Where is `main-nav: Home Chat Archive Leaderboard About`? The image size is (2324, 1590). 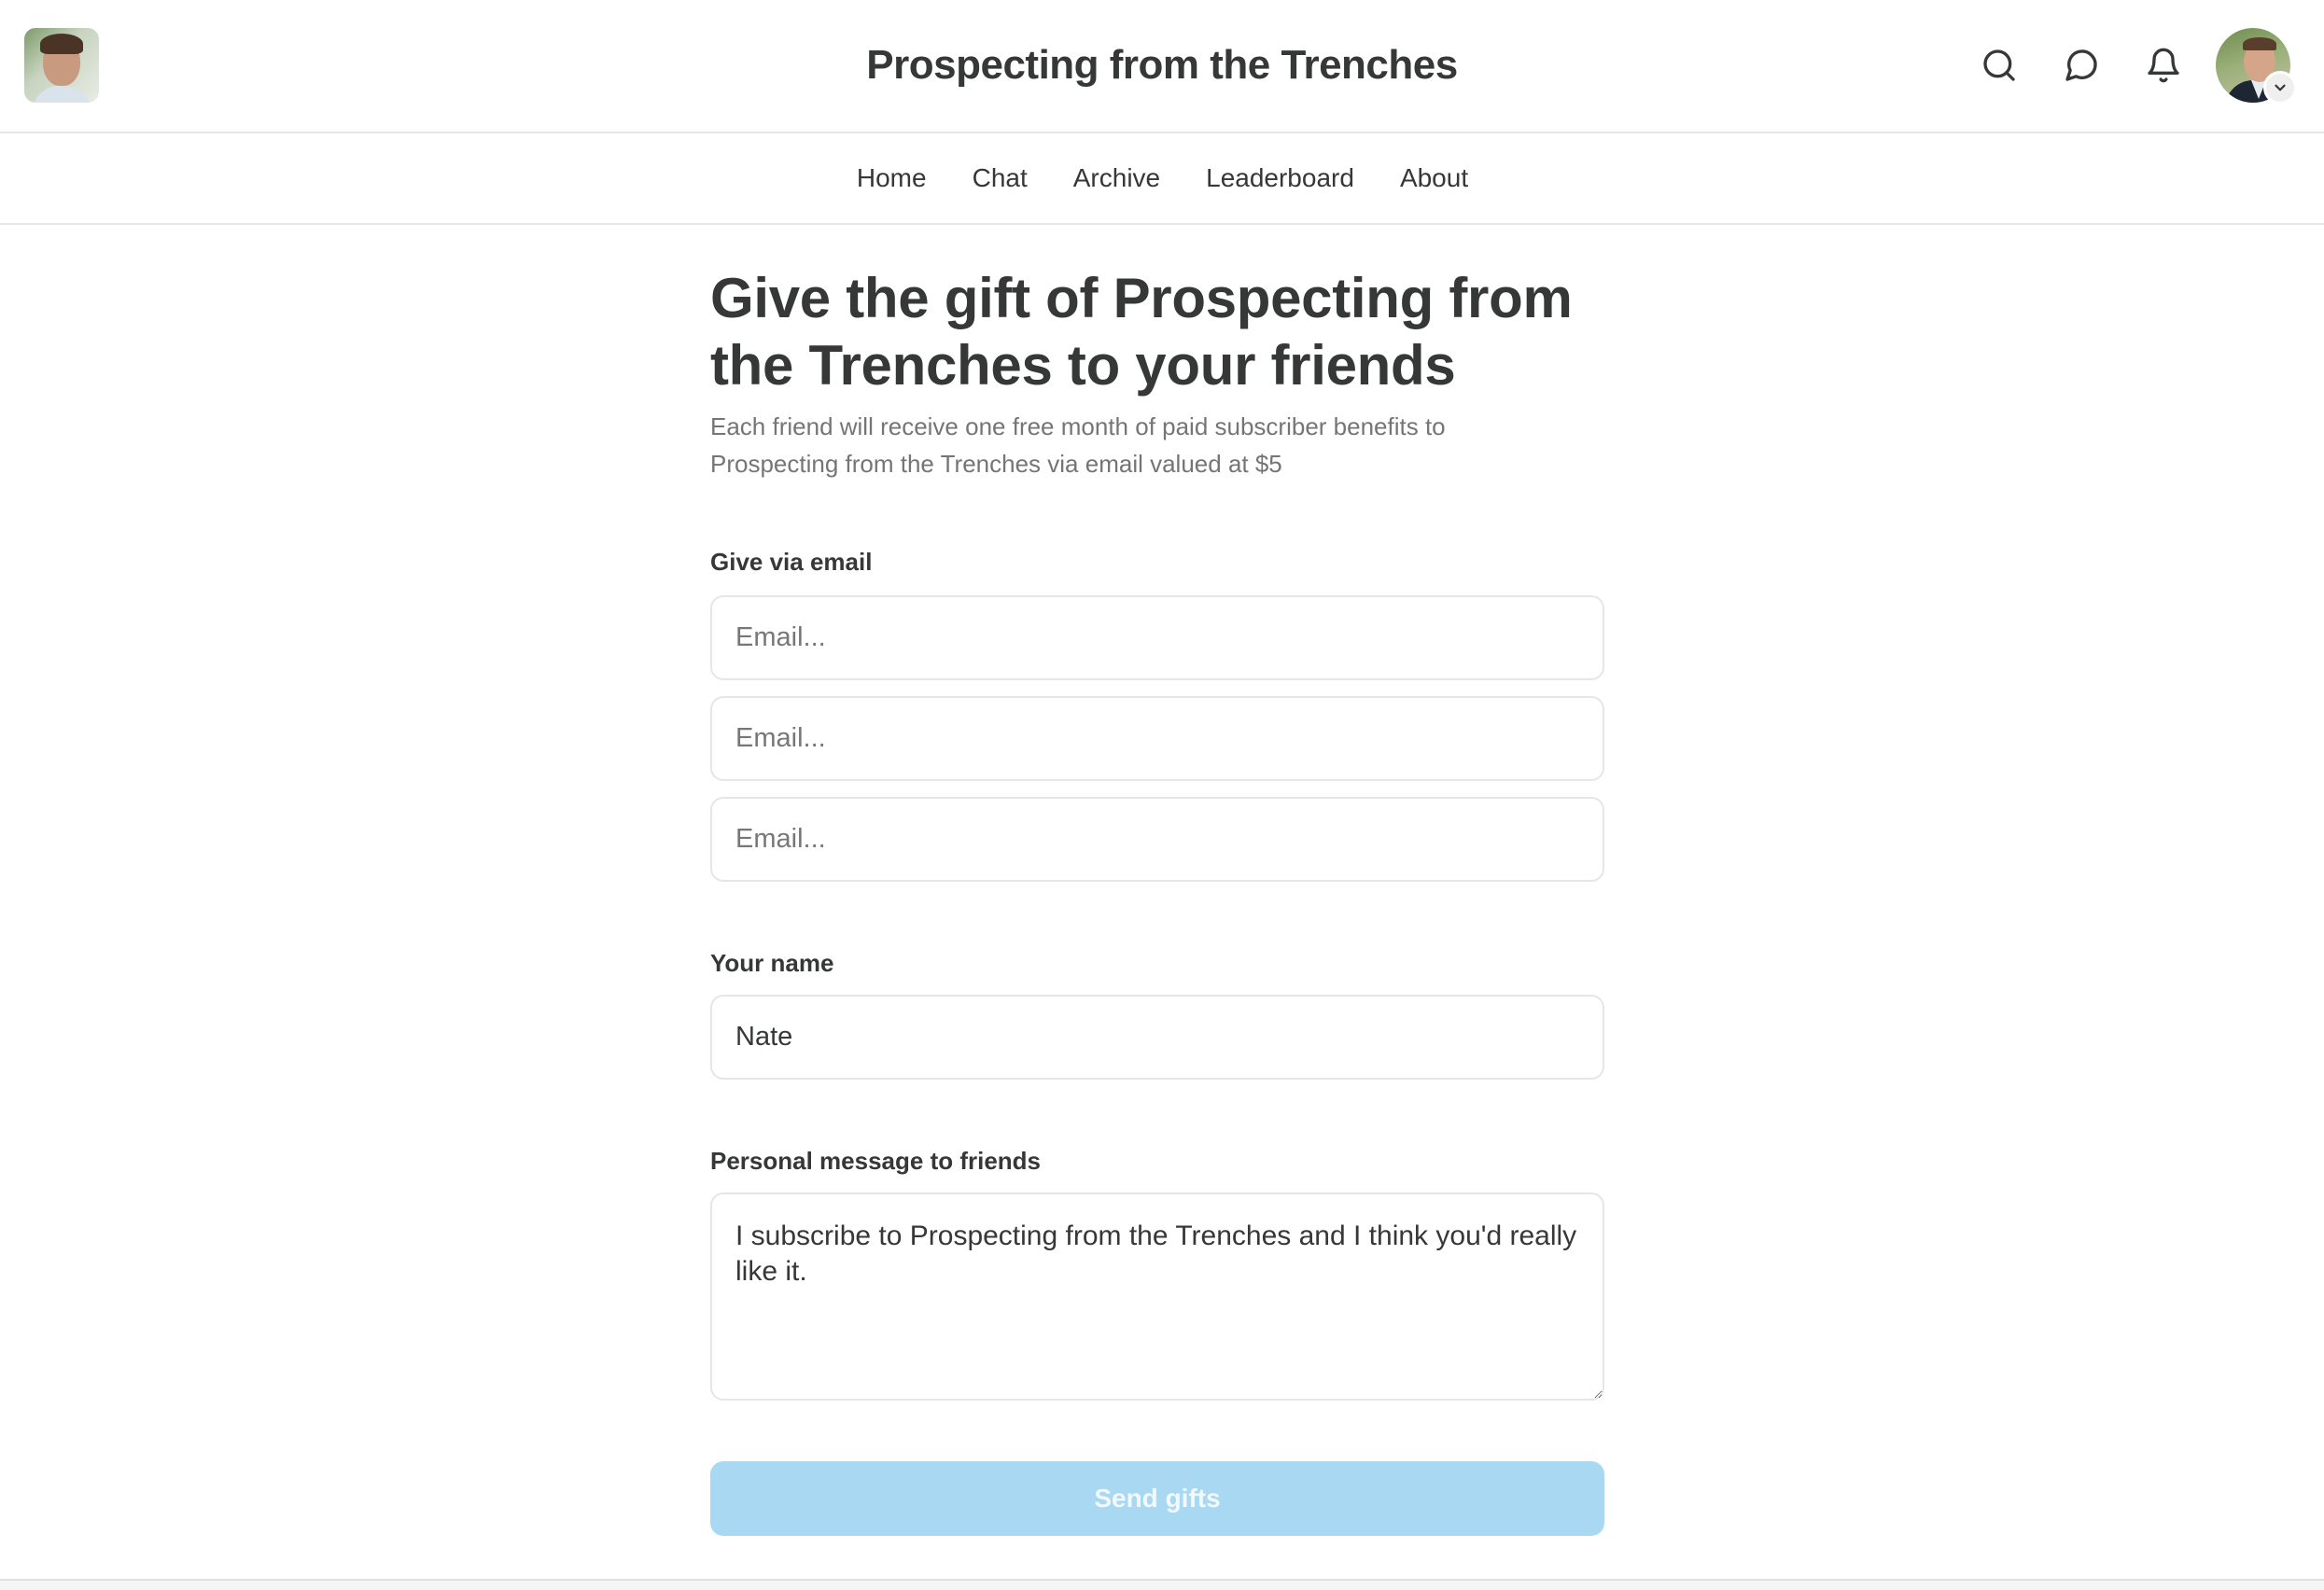 main-nav: Home Chat Archive Leaderboard About is located at coordinates (1162, 179).